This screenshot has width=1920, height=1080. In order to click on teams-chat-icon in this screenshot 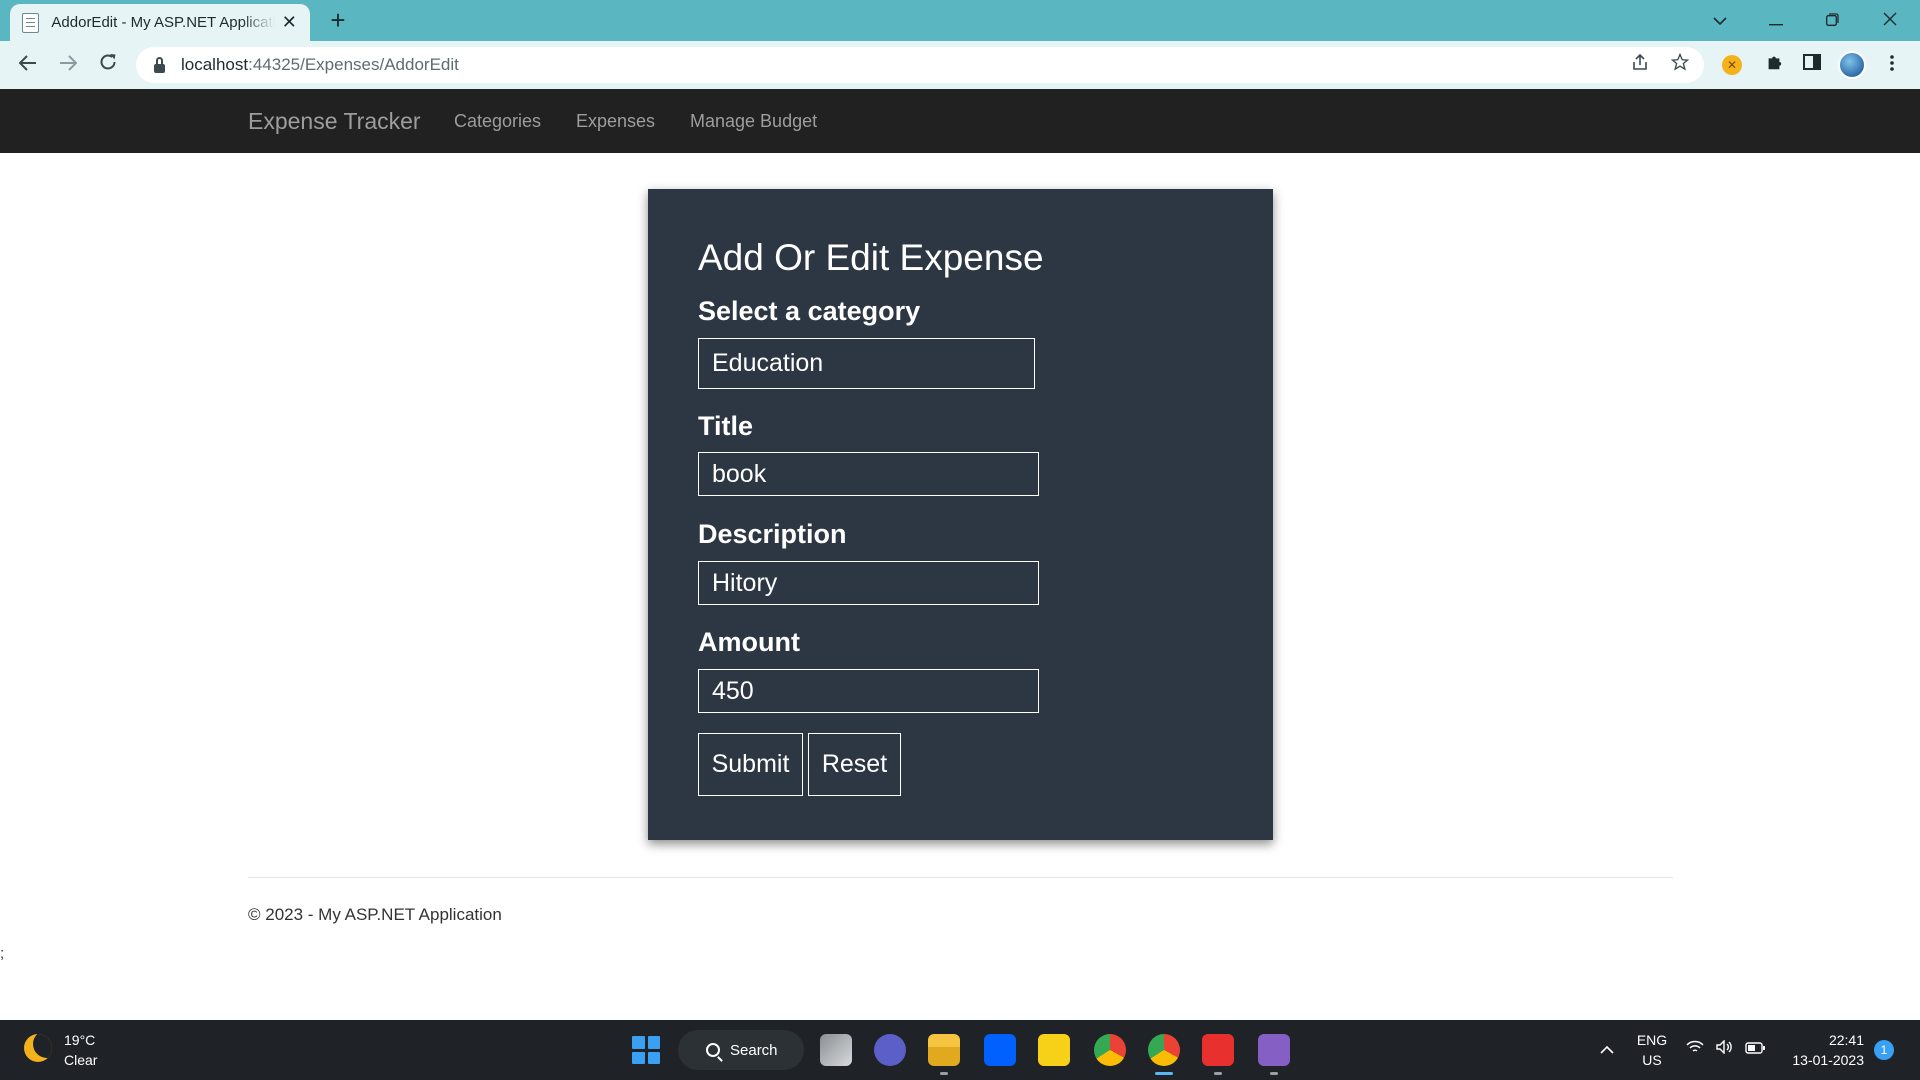, I will do `click(890, 1050)`.